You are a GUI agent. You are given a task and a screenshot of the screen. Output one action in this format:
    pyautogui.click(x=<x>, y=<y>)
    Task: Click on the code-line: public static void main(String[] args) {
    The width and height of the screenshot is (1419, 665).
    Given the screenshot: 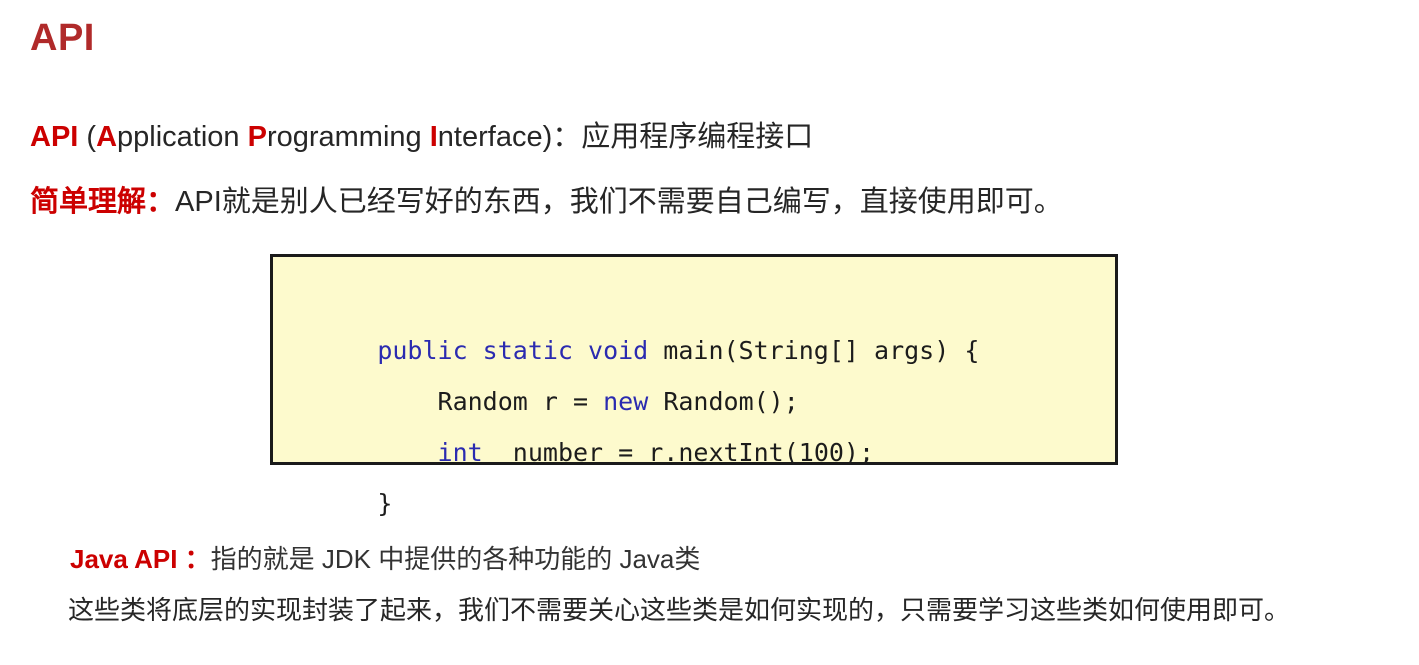 What is the action you would take?
    pyautogui.click(x=701, y=319)
    